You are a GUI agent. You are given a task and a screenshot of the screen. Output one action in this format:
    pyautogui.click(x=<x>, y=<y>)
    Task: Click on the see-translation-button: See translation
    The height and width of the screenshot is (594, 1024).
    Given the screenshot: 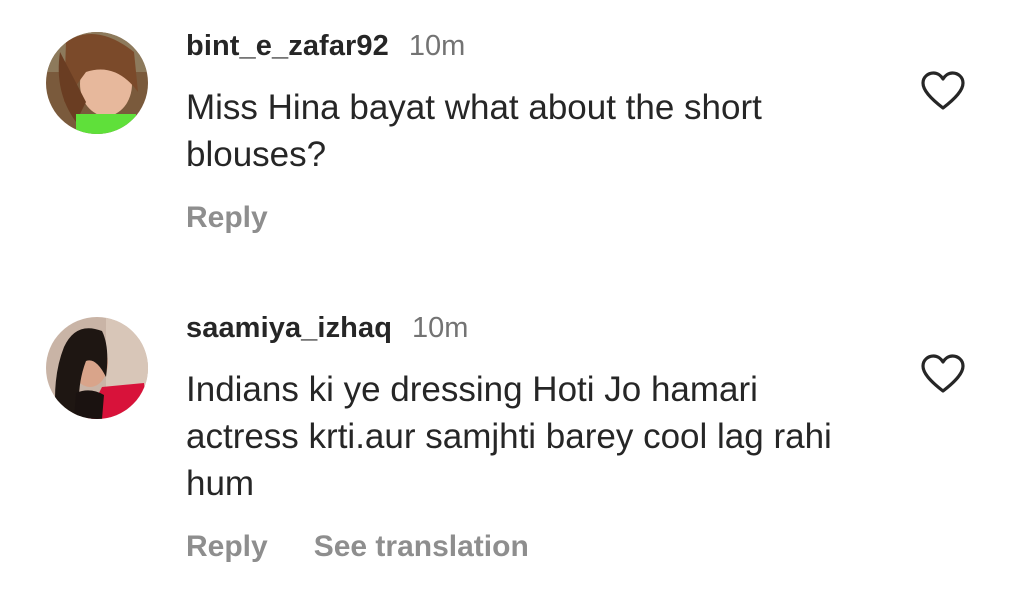 What is the action you would take?
    pyautogui.click(x=421, y=547)
    